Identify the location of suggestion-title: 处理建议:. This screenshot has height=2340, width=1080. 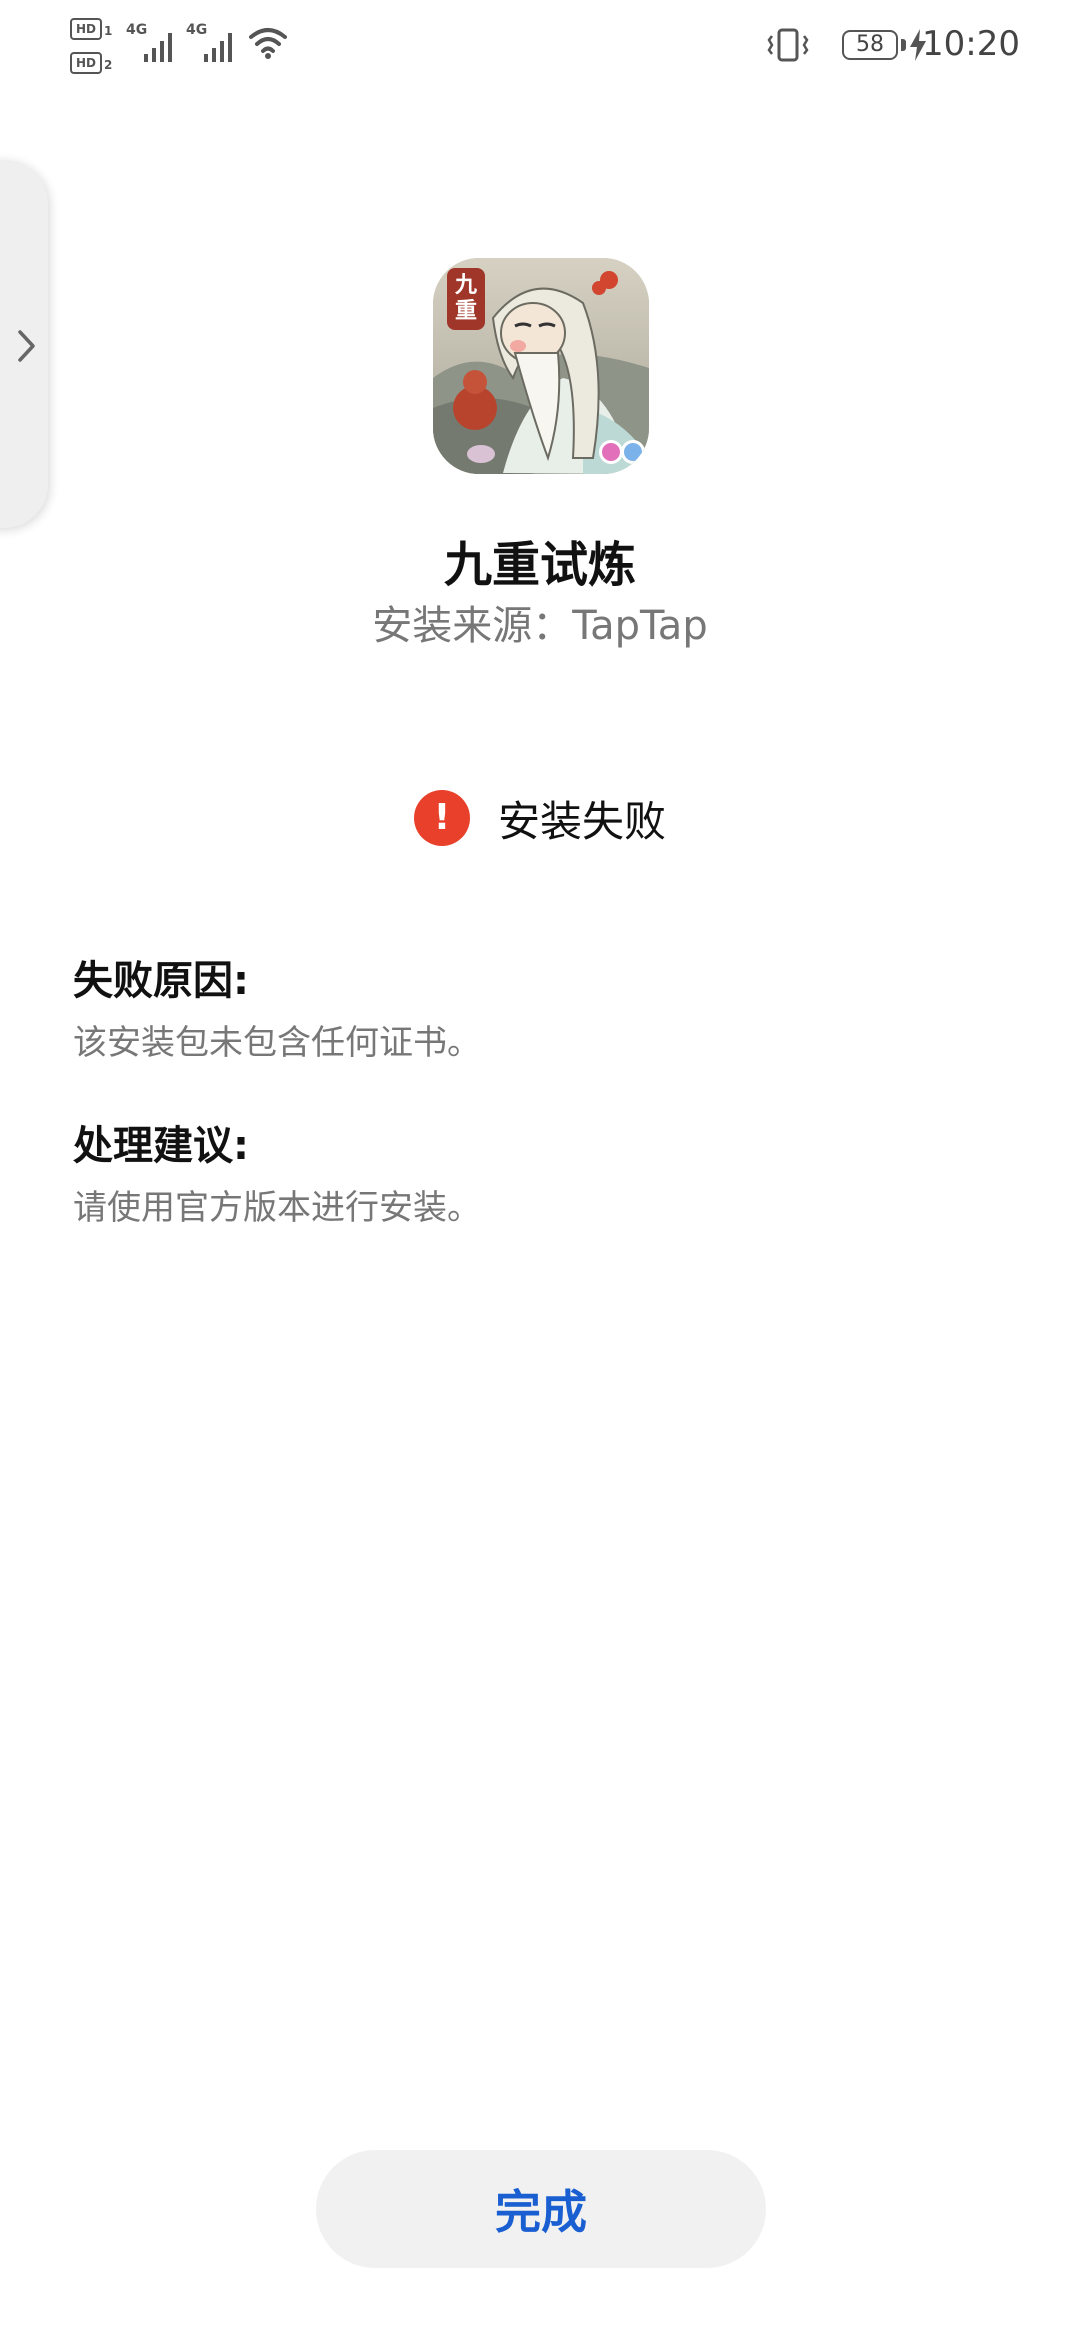
(161, 1146).